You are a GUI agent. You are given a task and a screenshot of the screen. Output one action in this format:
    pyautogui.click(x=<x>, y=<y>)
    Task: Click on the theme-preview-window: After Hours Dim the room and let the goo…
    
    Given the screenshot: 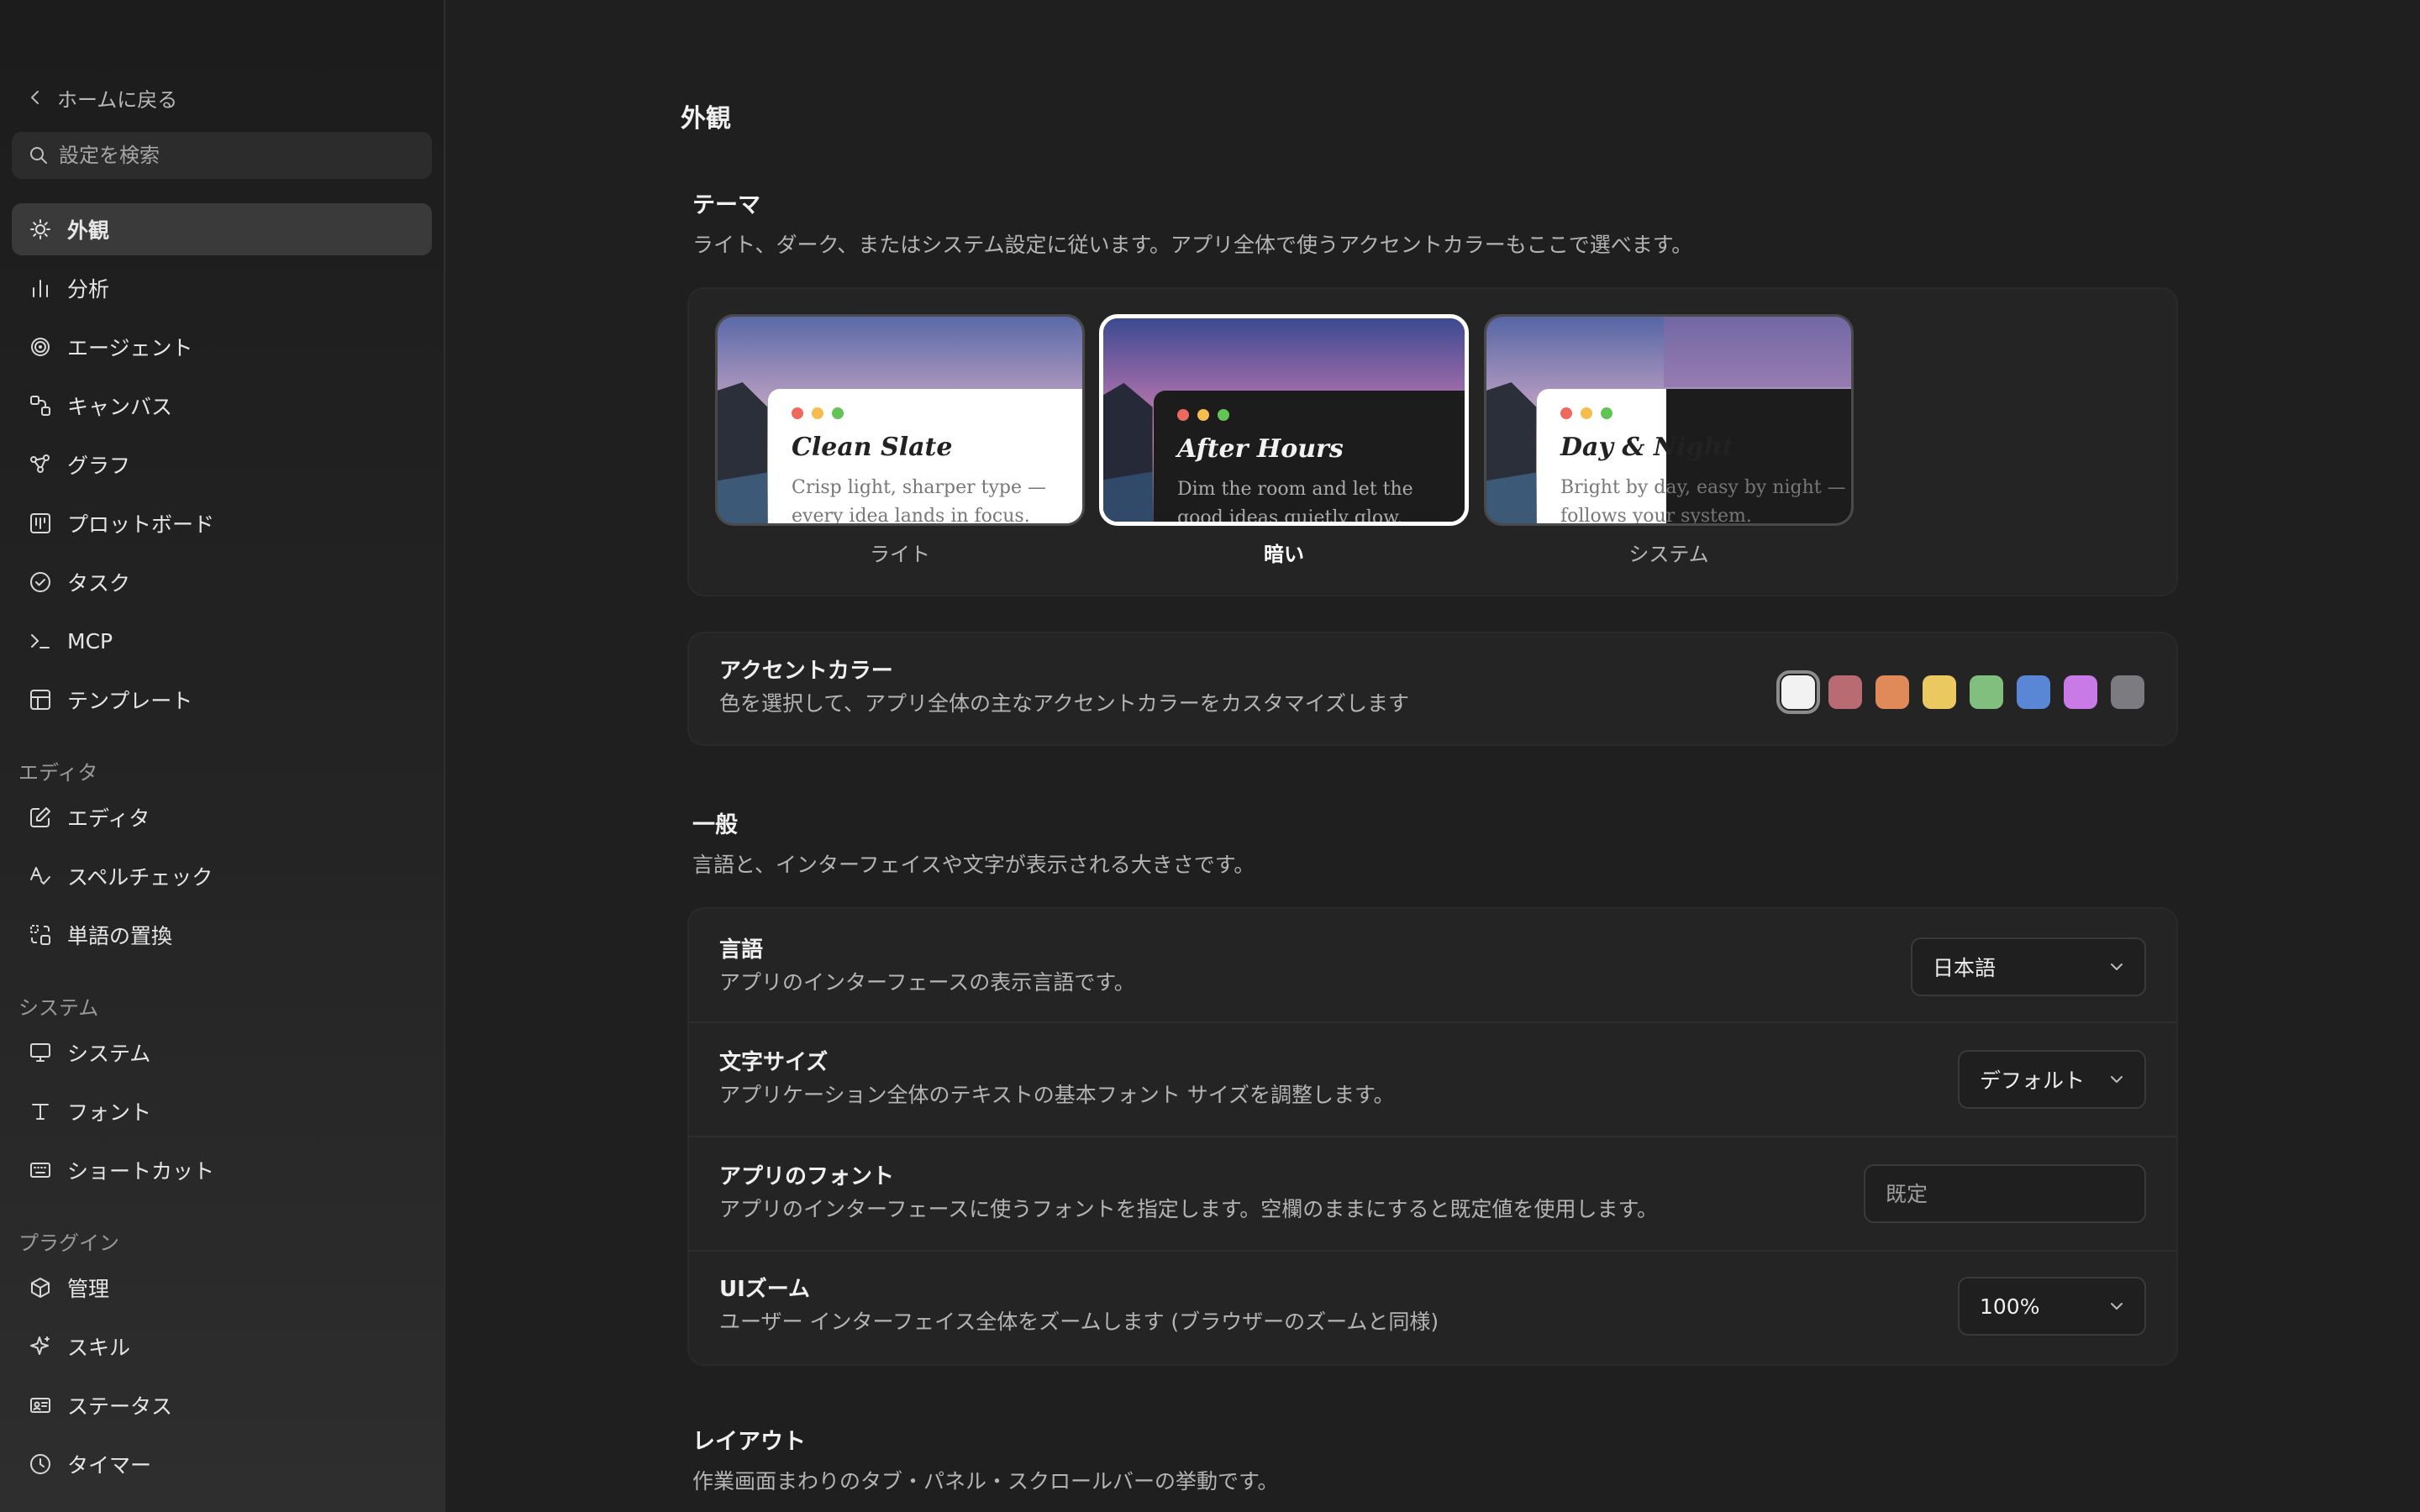 What is the action you would take?
    pyautogui.click(x=1309, y=458)
    